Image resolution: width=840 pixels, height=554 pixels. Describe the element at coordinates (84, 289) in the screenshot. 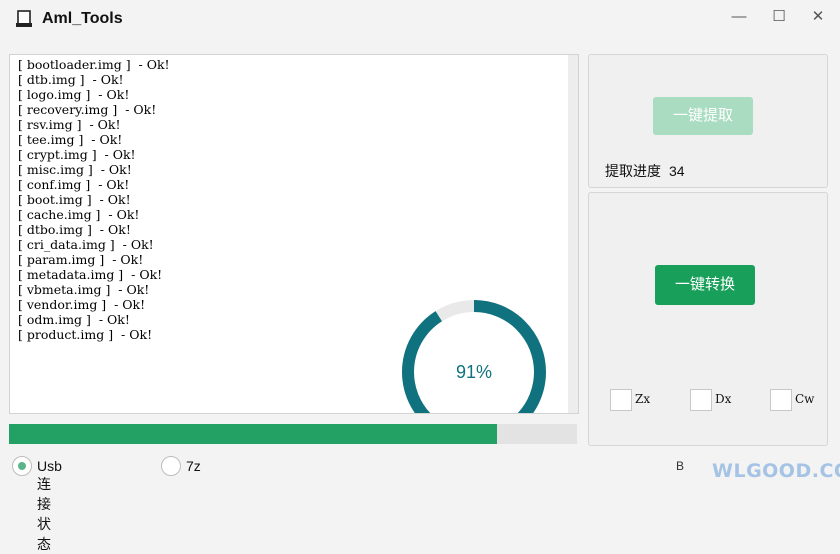

I see `log-line: [ vbmeta.img ] - Ok!` at that location.